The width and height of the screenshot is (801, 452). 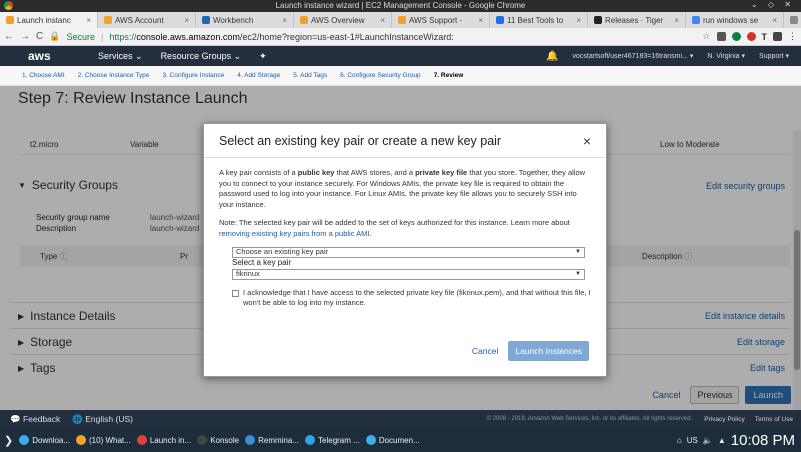 What do you see at coordinates (250, 440) in the screenshot?
I see `task-app-icon` at bounding box center [250, 440].